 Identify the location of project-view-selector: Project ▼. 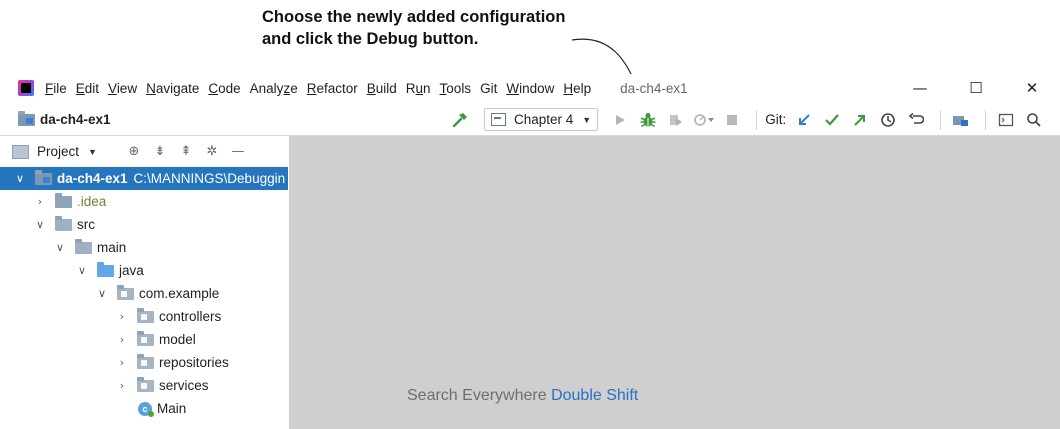
(54, 151).